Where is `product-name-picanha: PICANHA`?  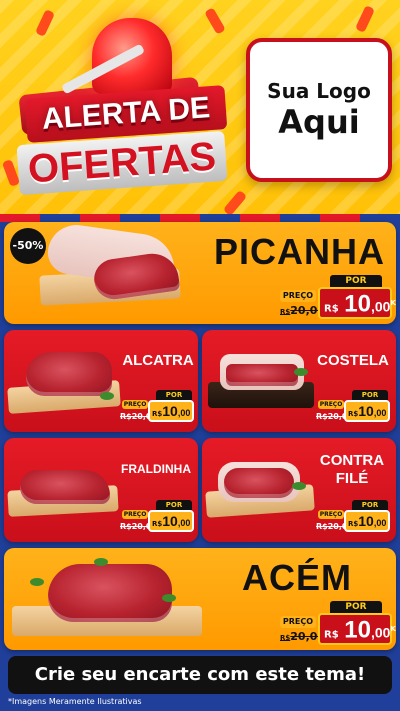 product-name-picanha: PICANHA is located at coordinates (300, 251).